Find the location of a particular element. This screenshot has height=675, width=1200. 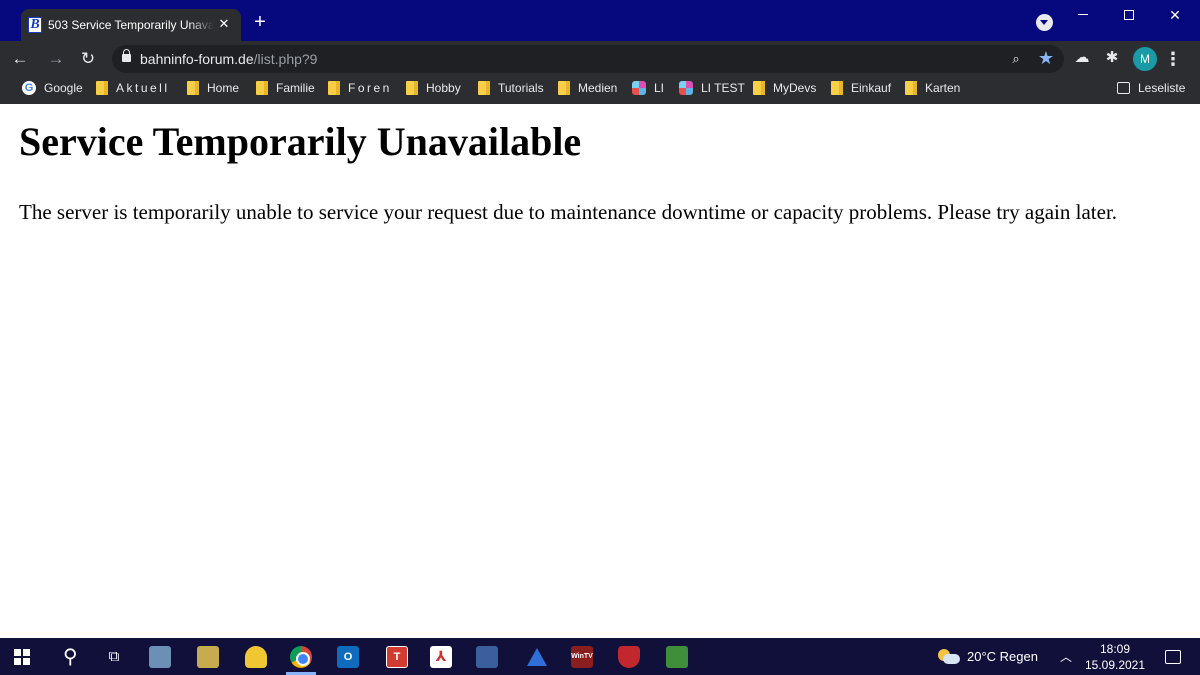

save-disk-app is located at coordinates (208, 656).